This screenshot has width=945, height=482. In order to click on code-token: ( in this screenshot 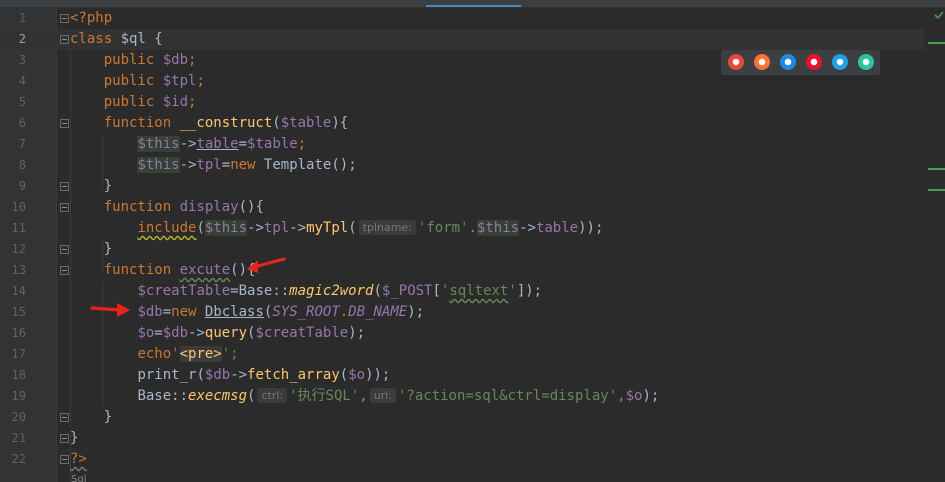, I will do `click(251, 396)`.